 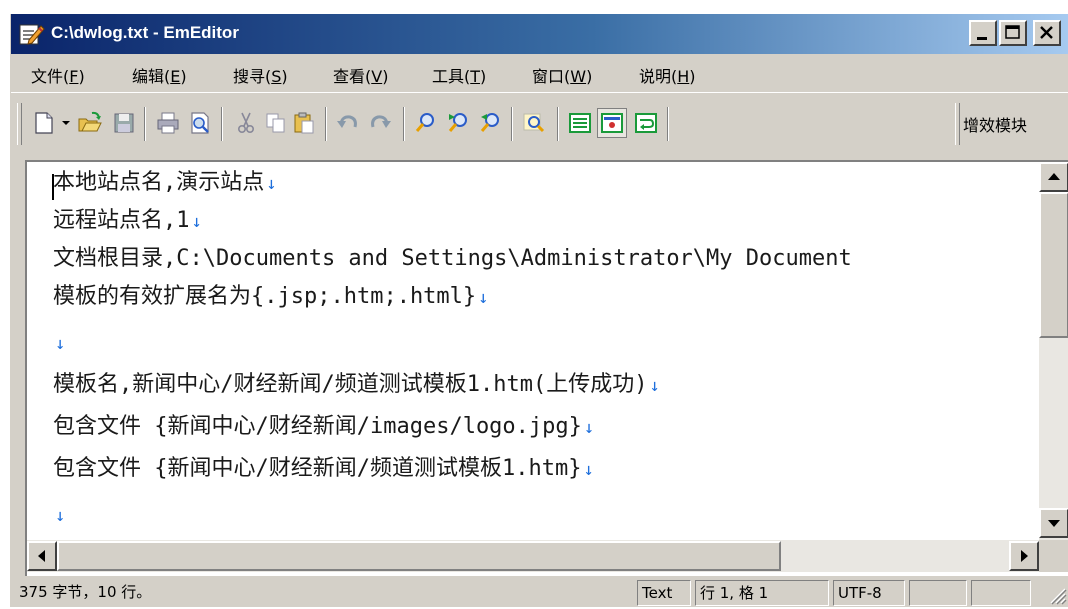 I want to click on cut-icon, so click(x=246, y=123).